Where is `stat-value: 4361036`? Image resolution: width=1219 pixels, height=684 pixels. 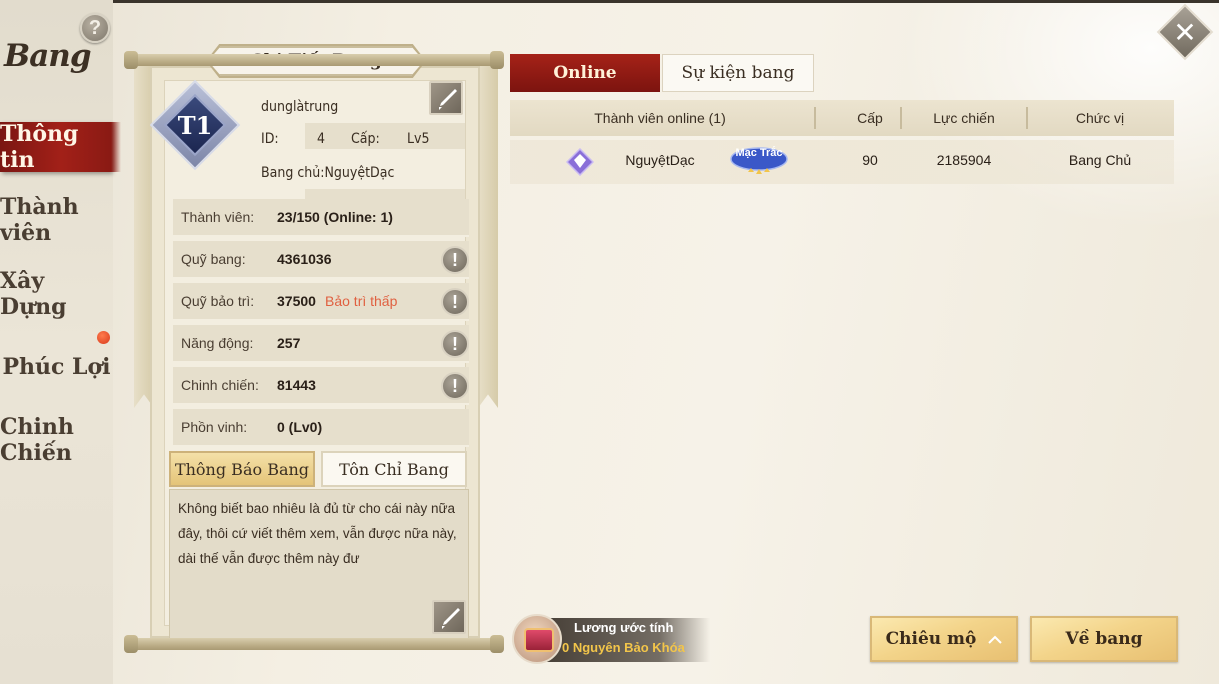
stat-value: 4361036 is located at coordinates (304, 259).